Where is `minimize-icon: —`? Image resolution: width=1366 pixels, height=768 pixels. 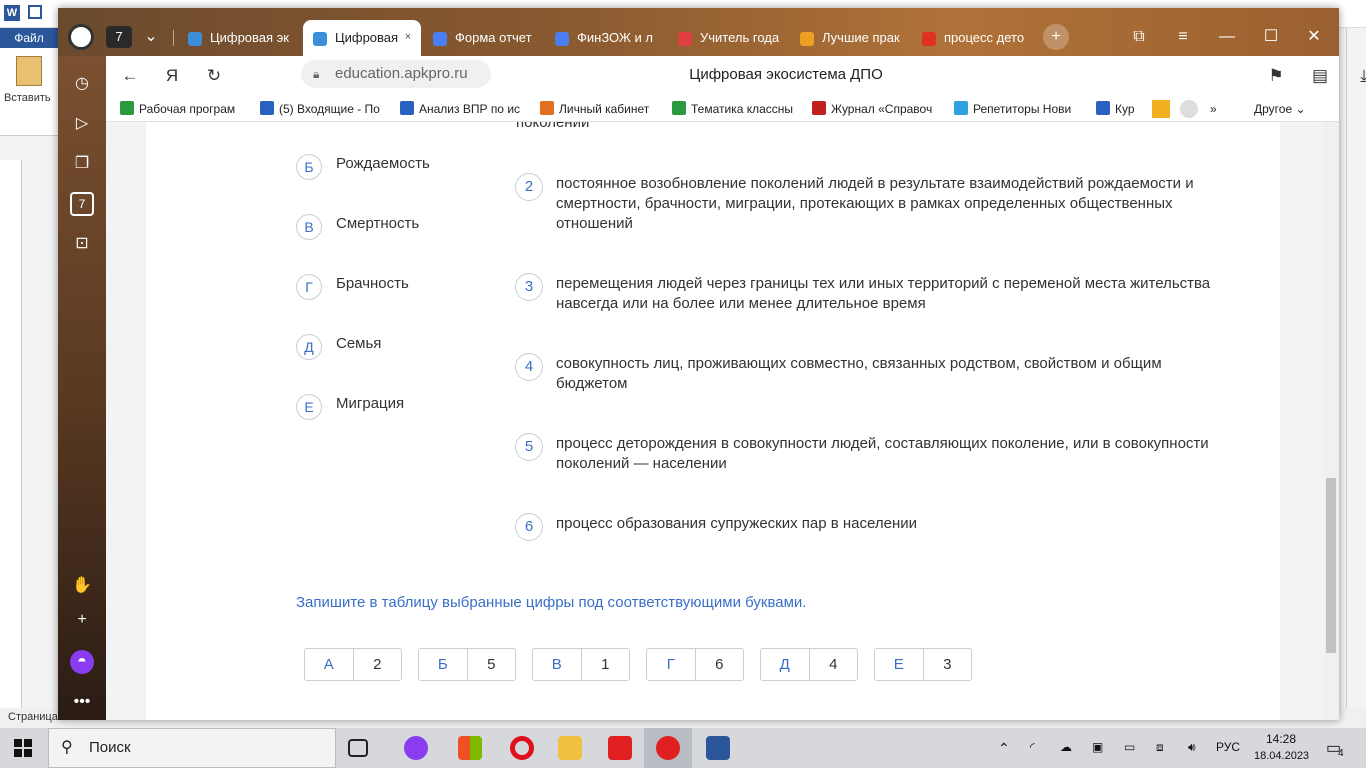
minimize-icon: — is located at coordinates (1227, 37).